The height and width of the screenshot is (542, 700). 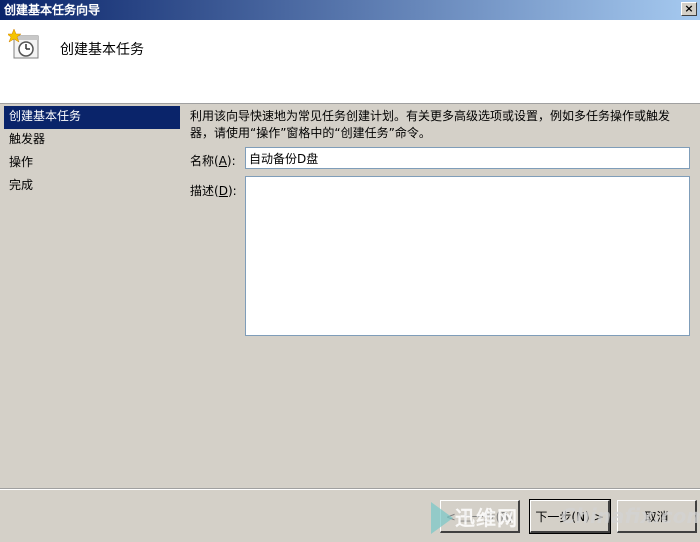 What do you see at coordinates (350, 10) in the screenshot?
I see `window-titlebar: 创建基本任务向导 ×` at bounding box center [350, 10].